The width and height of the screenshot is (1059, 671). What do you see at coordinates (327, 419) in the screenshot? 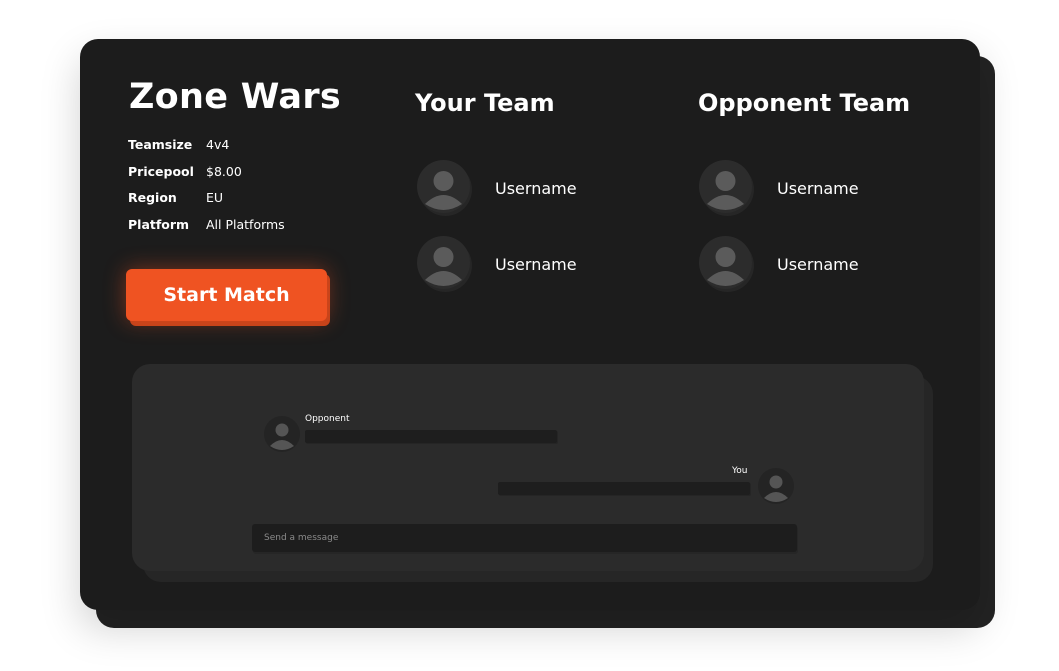
I see `message-sender: Opponent` at bounding box center [327, 419].